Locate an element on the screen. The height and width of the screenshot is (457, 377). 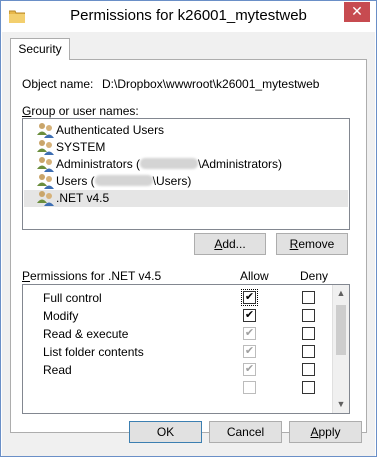
list-item-label: Administrators ( is located at coordinates (98, 164).